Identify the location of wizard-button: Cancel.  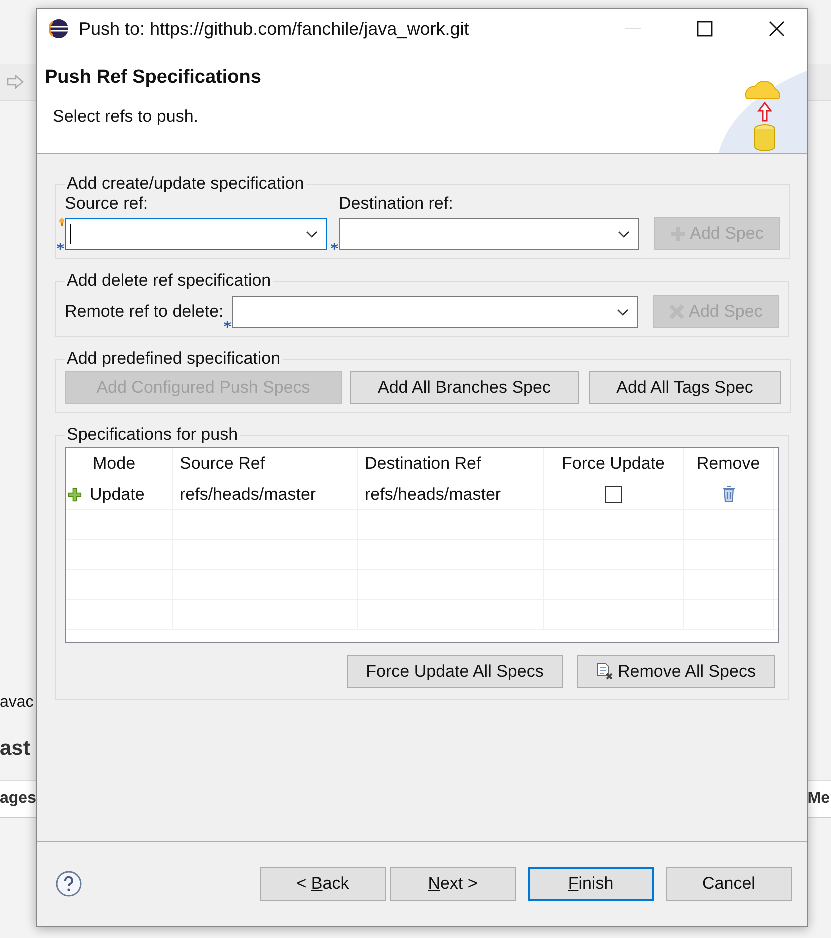
(729, 884).